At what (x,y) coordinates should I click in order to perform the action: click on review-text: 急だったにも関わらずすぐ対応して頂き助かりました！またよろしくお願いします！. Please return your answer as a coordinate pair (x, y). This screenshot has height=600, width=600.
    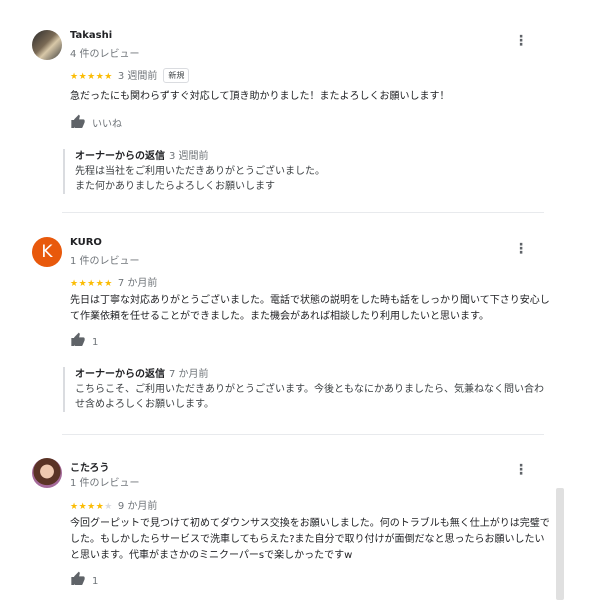
    Looking at the image, I should click on (260, 96).